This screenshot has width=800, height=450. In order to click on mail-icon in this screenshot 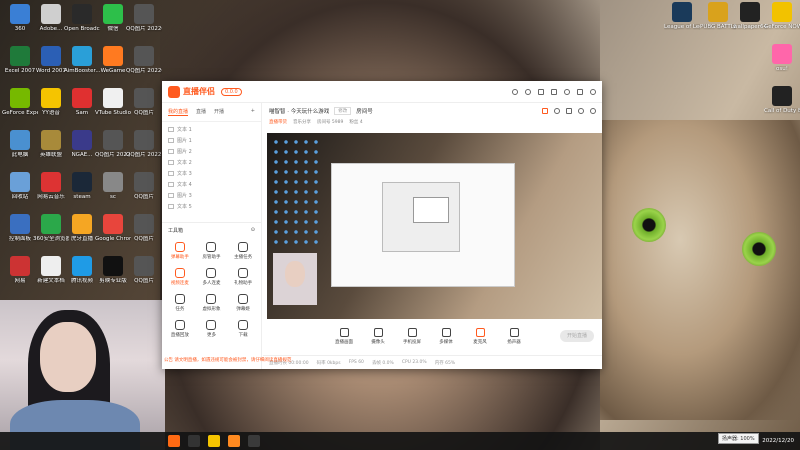, I will do `click(554, 91)`.